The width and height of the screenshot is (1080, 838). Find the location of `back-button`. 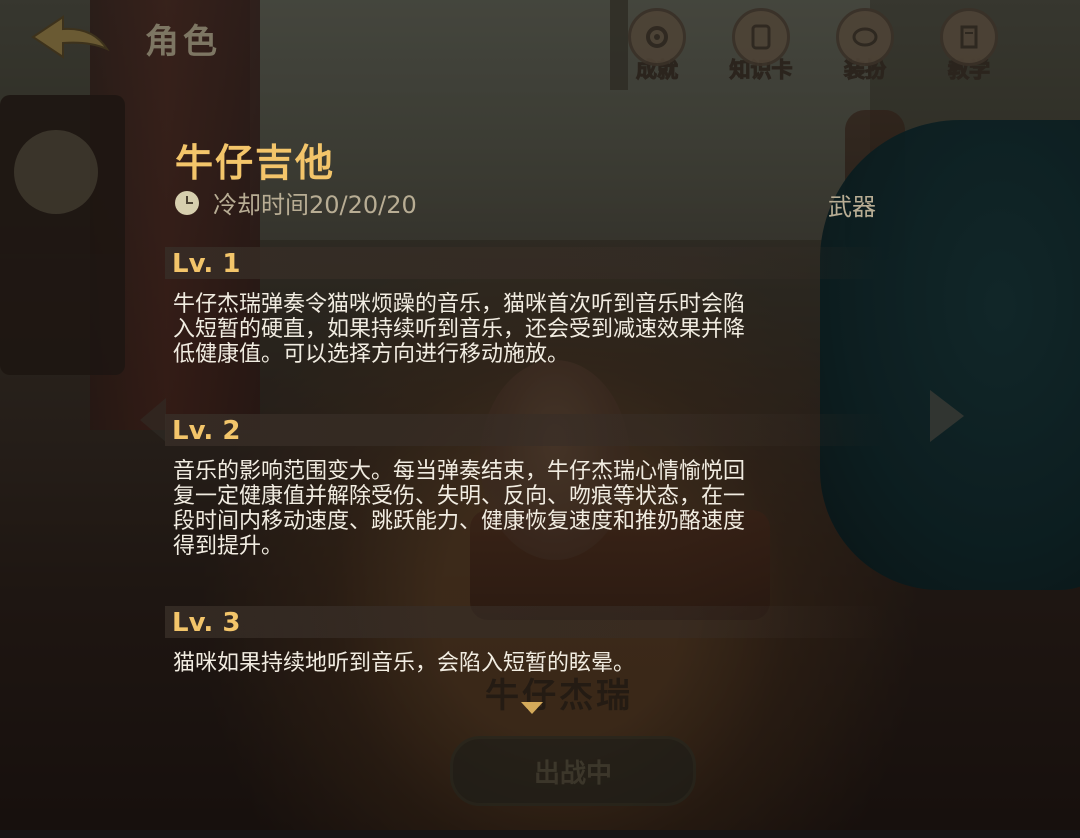

back-button is located at coordinates (70, 39).